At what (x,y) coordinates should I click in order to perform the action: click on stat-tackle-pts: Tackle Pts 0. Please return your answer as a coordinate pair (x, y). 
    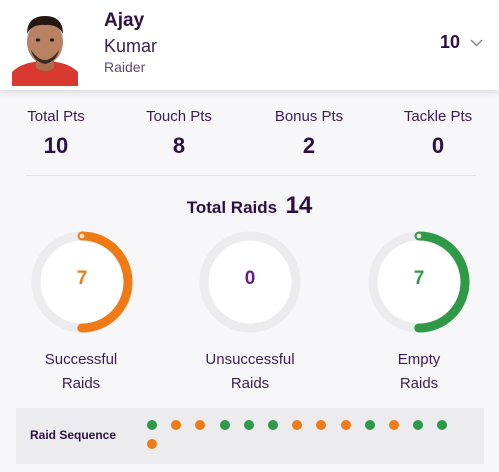
    Looking at the image, I should click on (438, 133).